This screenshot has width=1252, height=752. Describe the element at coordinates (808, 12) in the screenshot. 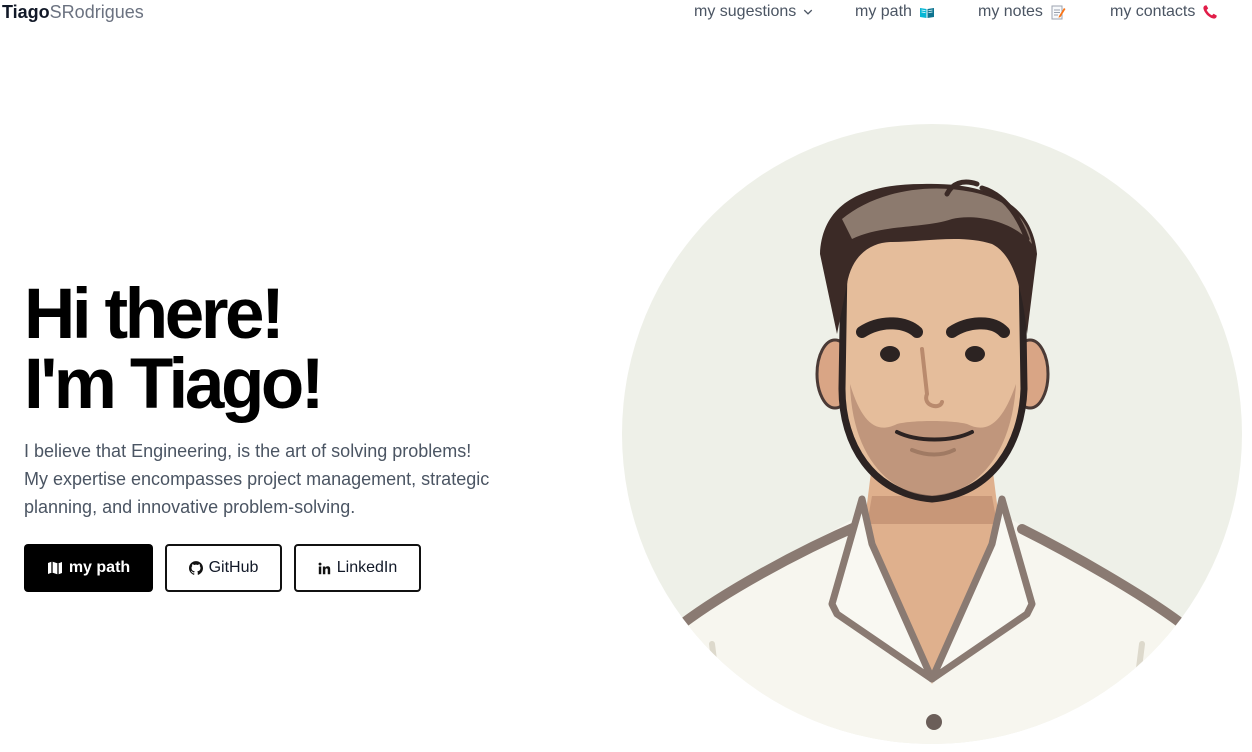

I see `chevron-down-icon` at that location.